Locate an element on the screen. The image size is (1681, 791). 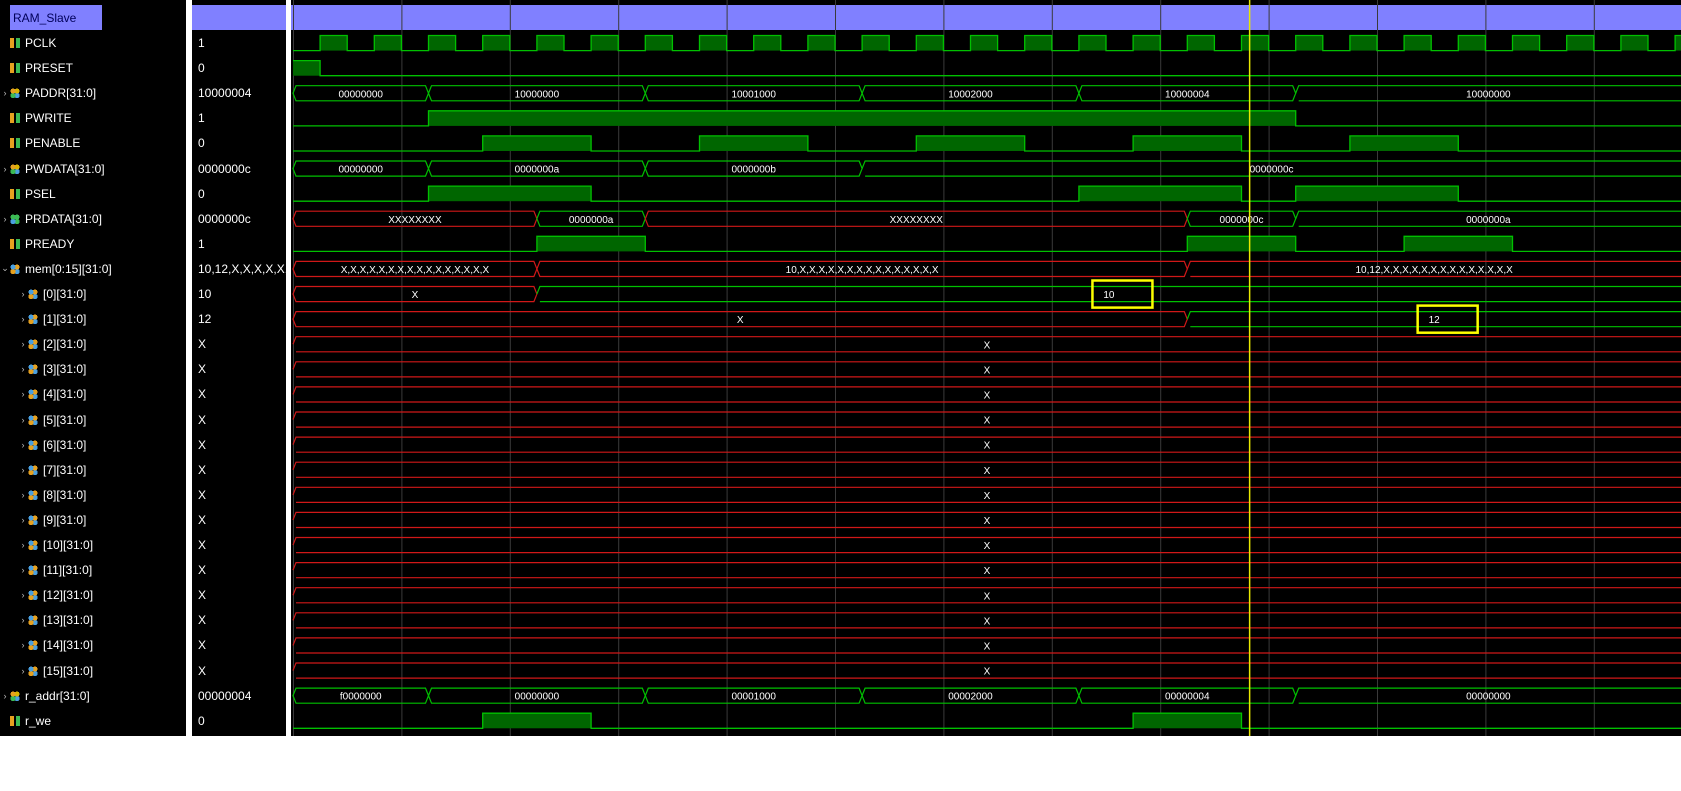
signal-value-paddr-31-0: 10000004 is located at coordinates (225, 93).